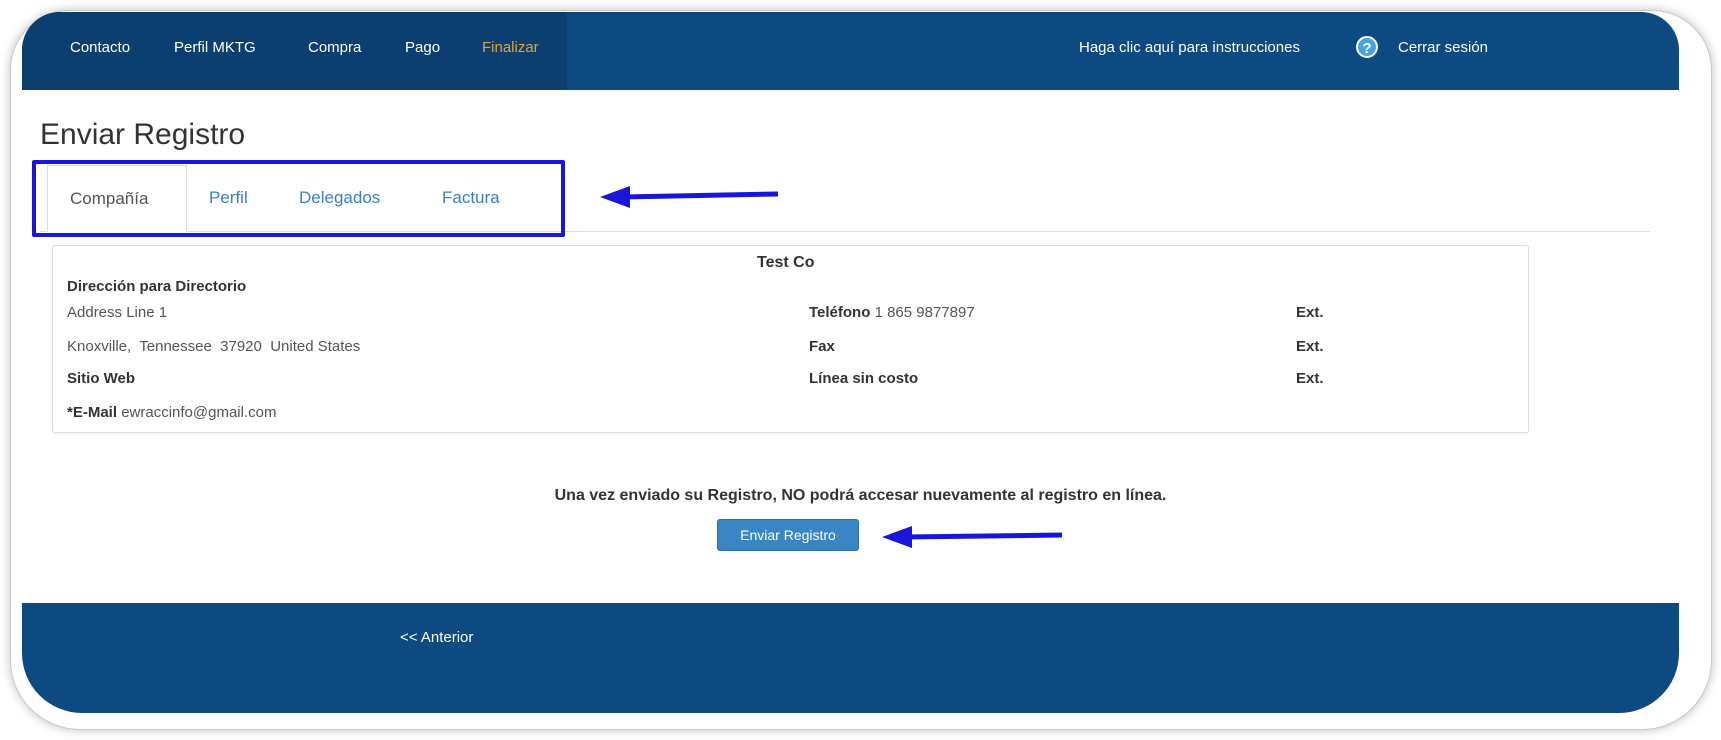 This screenshot has width=1721, height=740. Describe the element at coordinates (199, 412) in the screenshot. I see `email-value: ewraccinfo@gmail.com` at that location.